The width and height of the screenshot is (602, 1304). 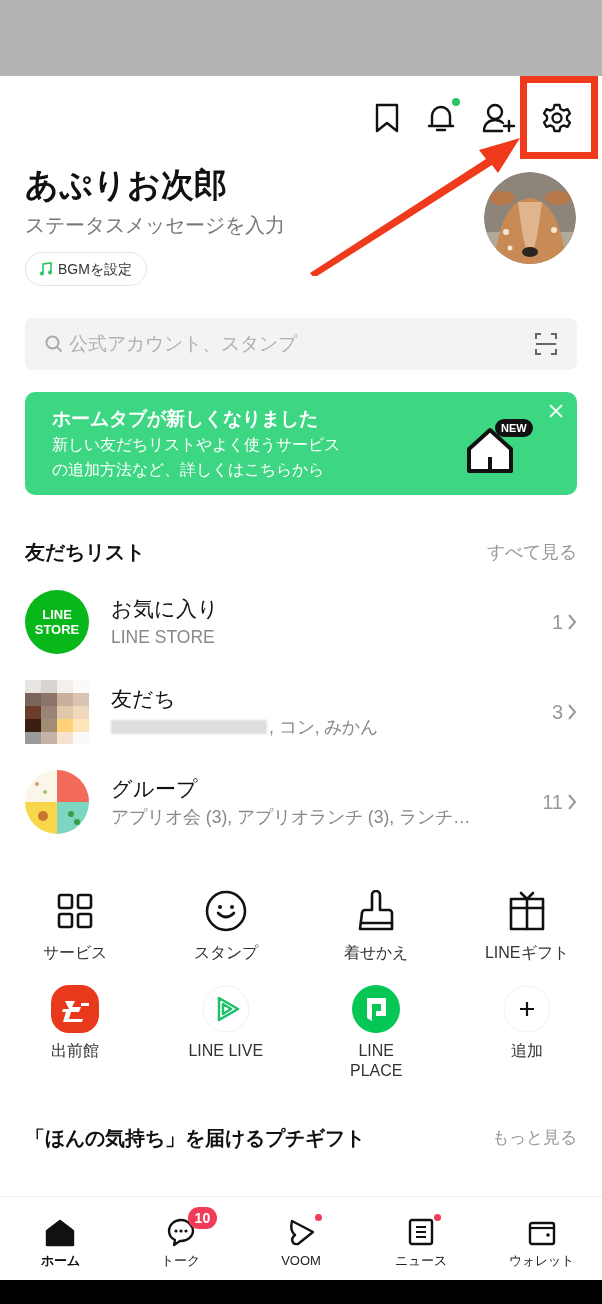 What do you see at coordinates (60, 1260) in the screenshot?
I see `nav-label: ホーム` at bounding box center [60, 1260].